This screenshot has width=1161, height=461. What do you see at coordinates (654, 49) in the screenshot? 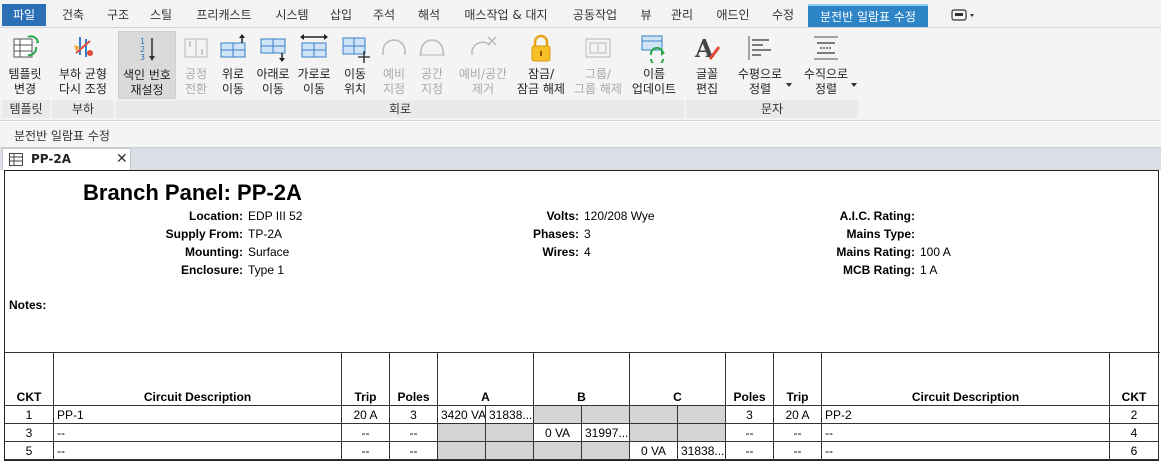
I see `update-names-icon` at bounding box center [654, 49].